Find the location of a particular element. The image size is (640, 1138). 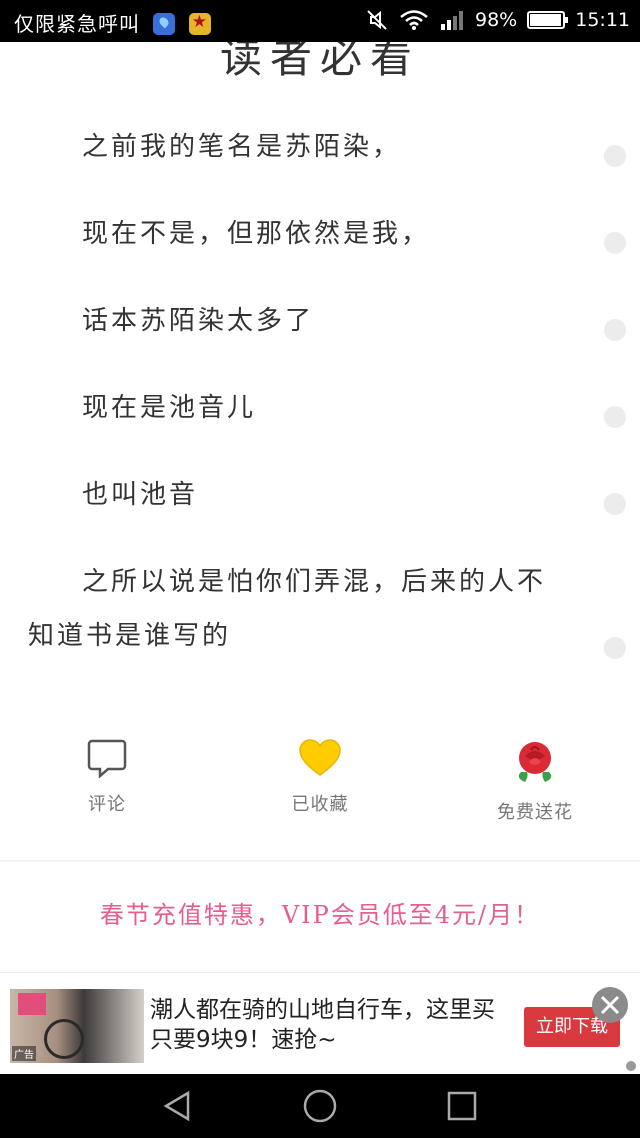

battery-percent: 98% is located at coordinates (496, 20).